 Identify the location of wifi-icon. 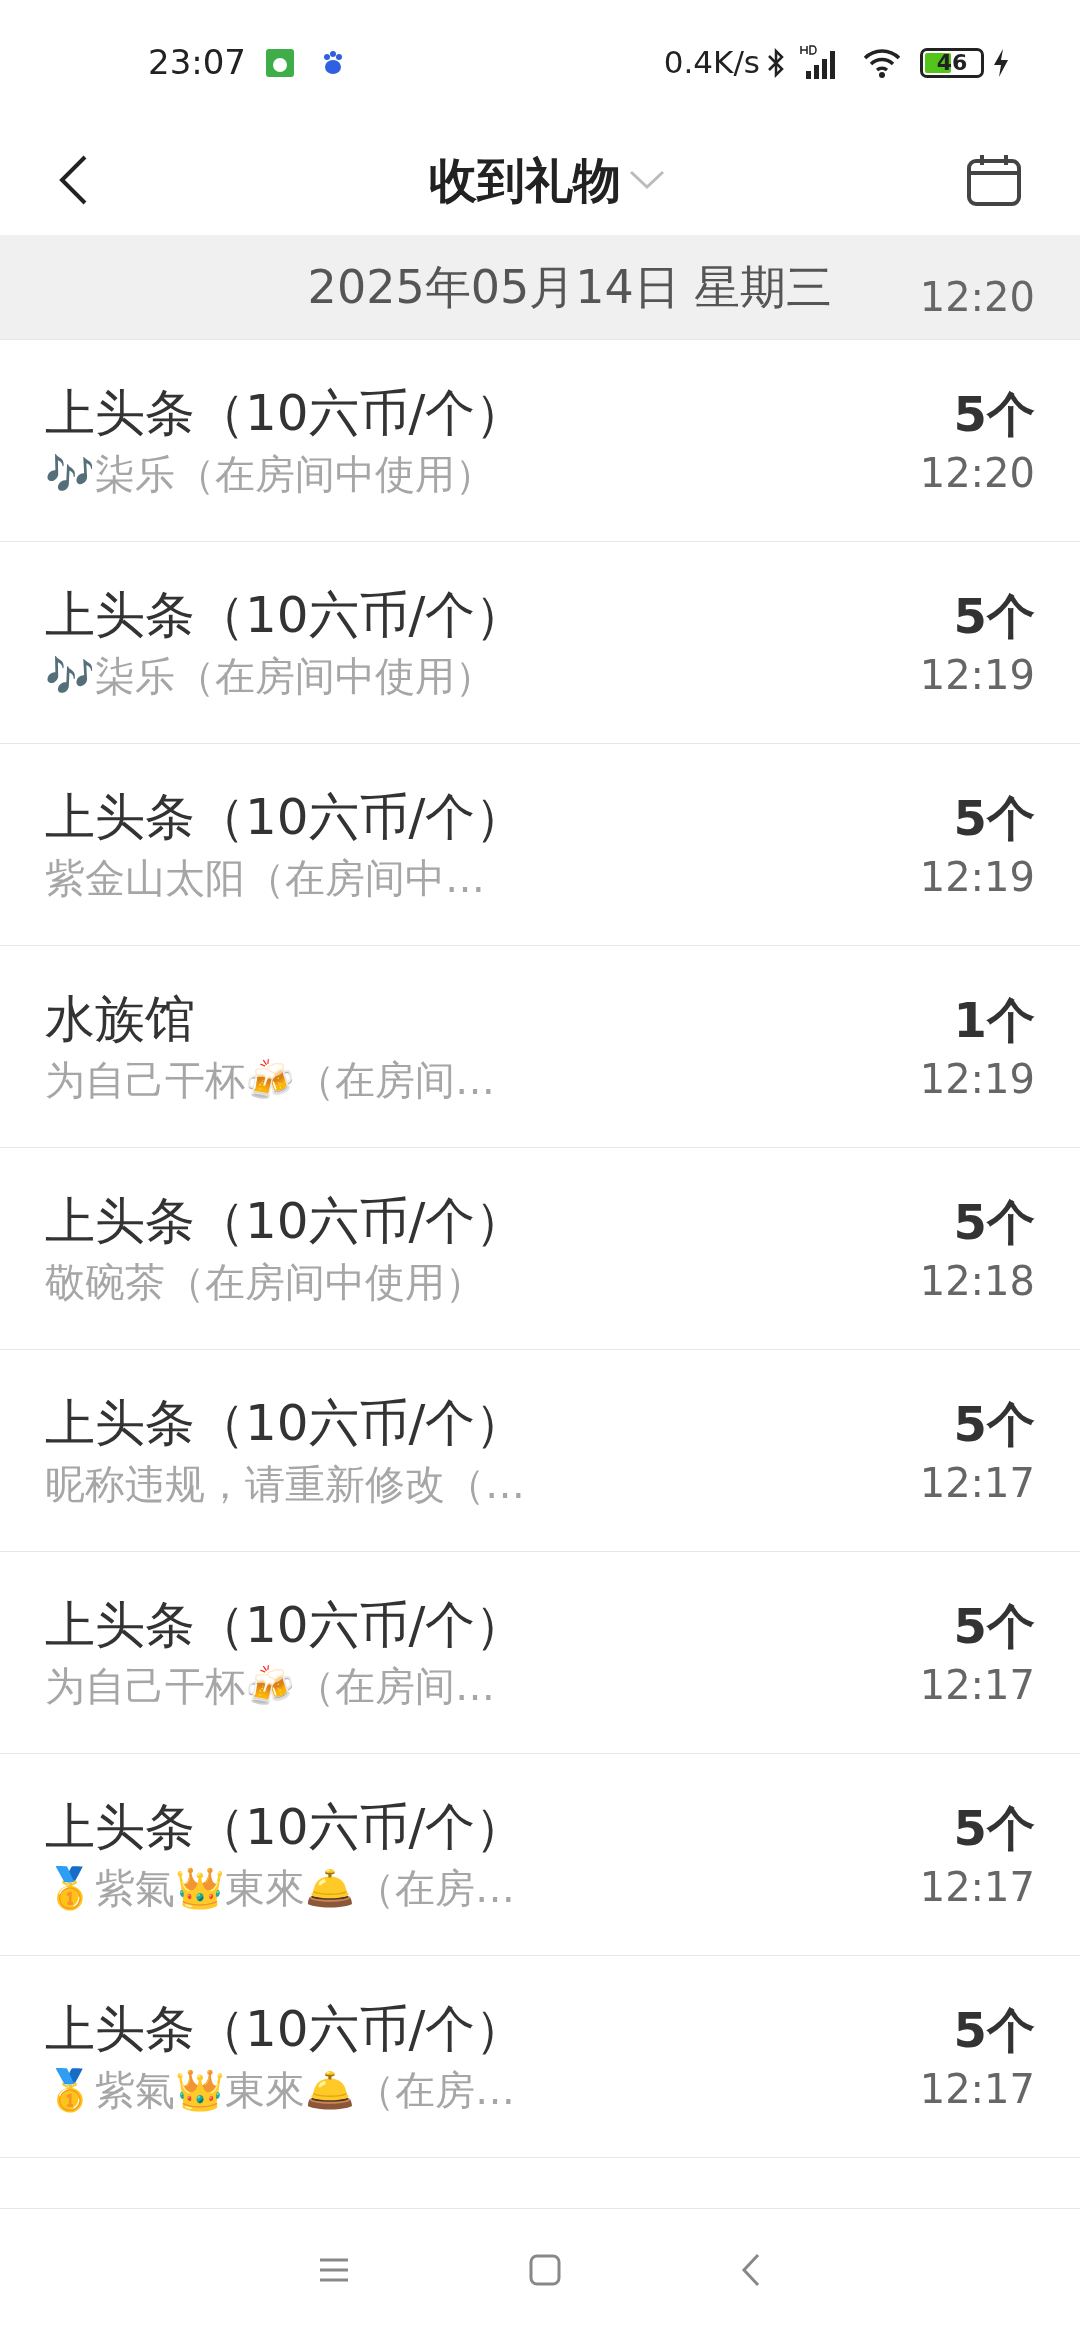
(882, 62).